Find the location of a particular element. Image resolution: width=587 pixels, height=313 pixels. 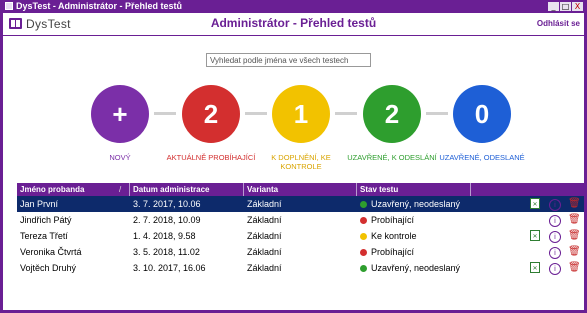

cell-date: 3. 10. 2017, 16.06 is located at coordinates (169, 268).